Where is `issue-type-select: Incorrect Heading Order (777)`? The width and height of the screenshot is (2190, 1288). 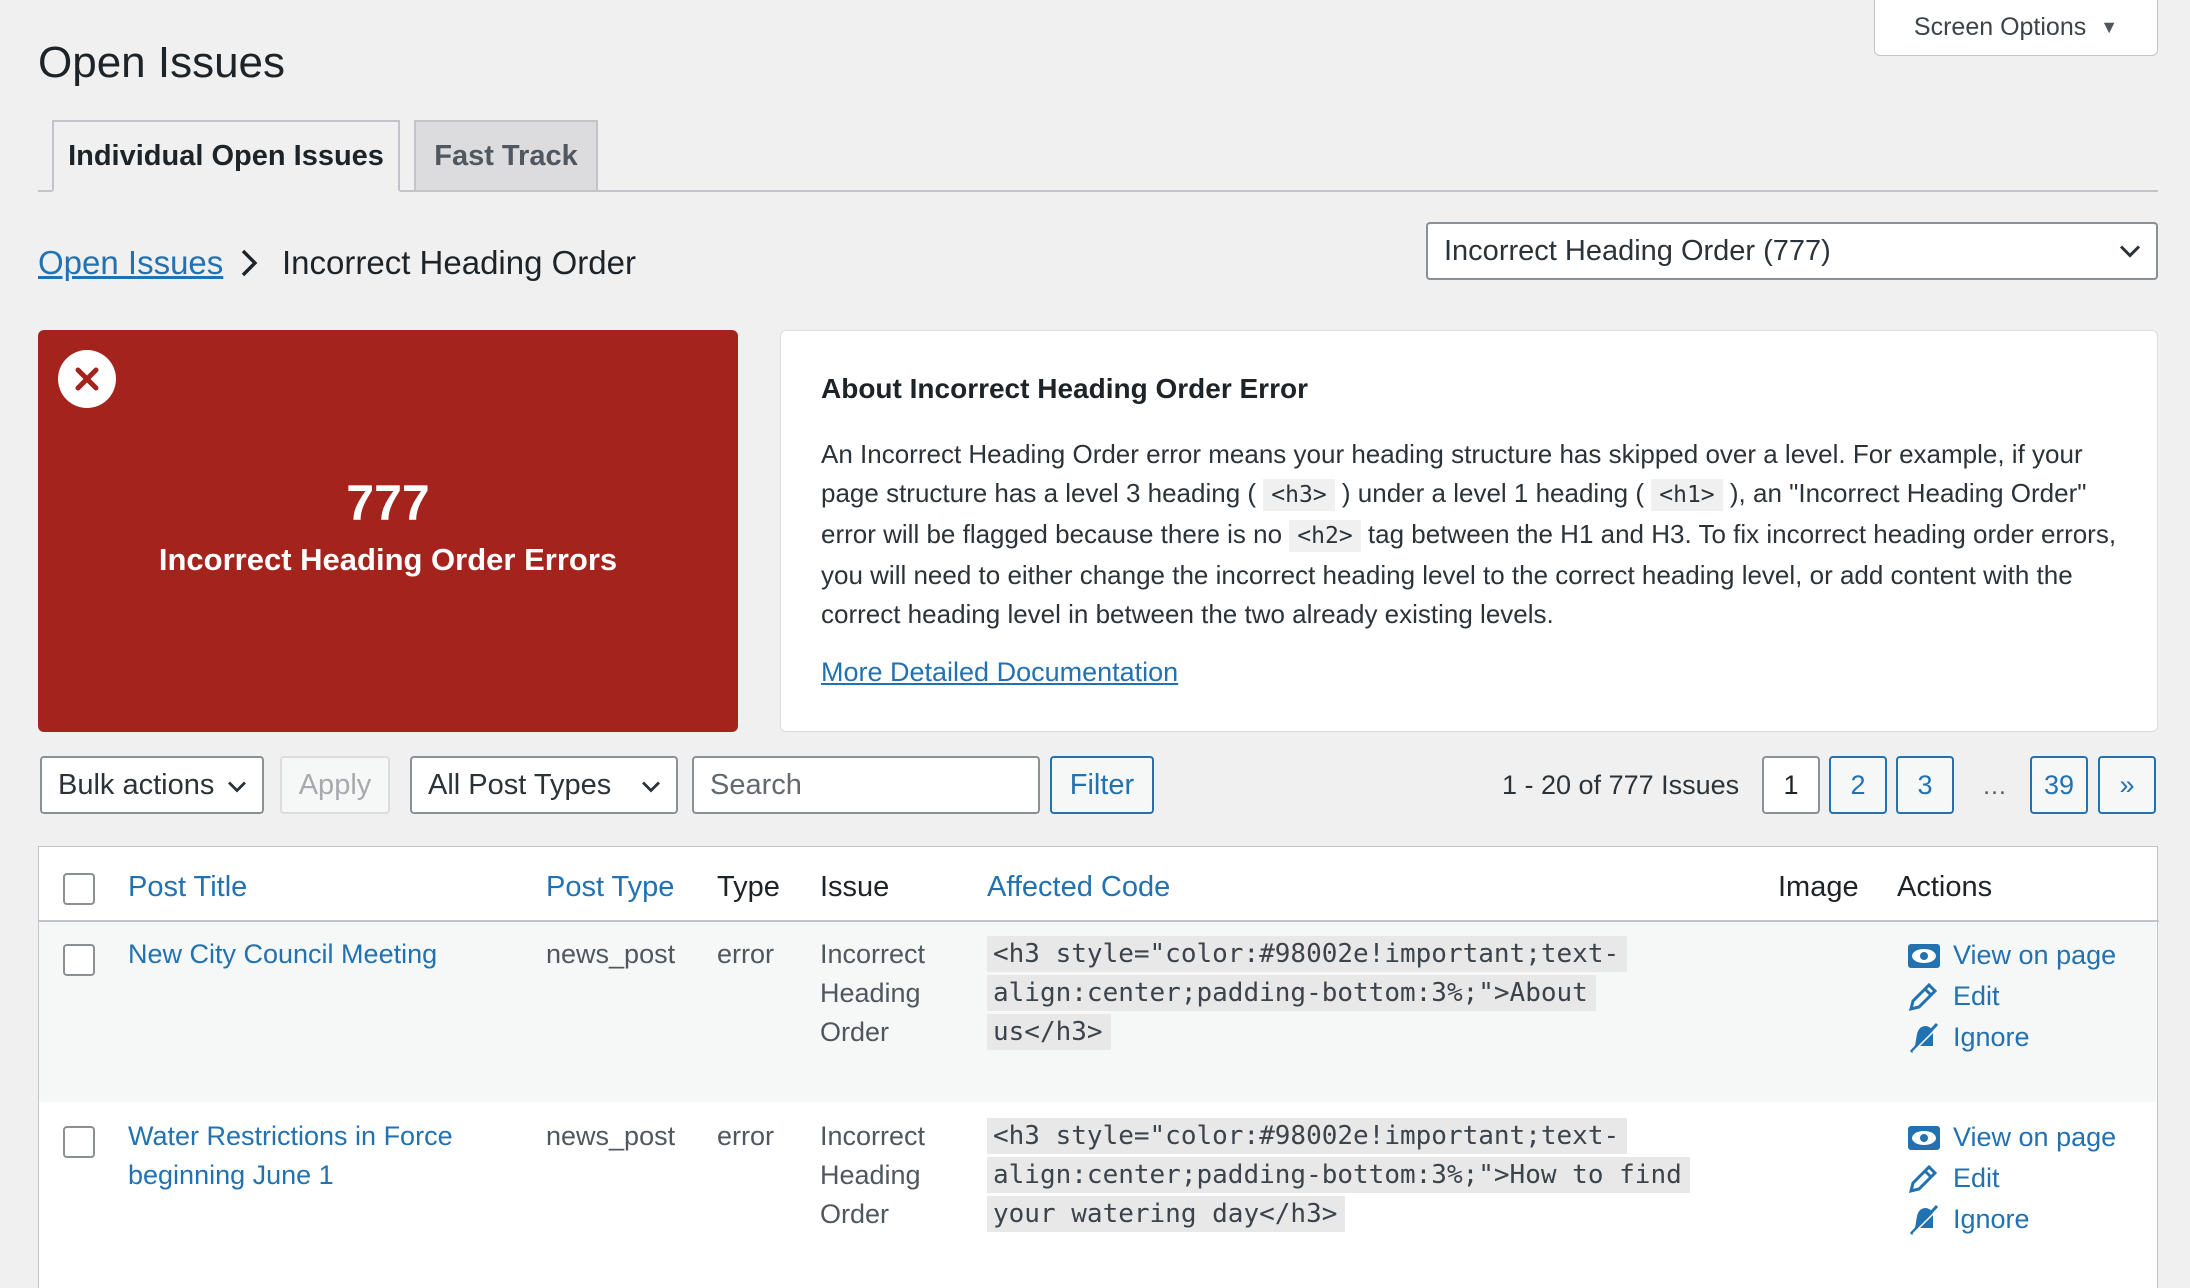
issue-type-select: Incorrect Heading Order (777) is located at coordinates (1792, 251).